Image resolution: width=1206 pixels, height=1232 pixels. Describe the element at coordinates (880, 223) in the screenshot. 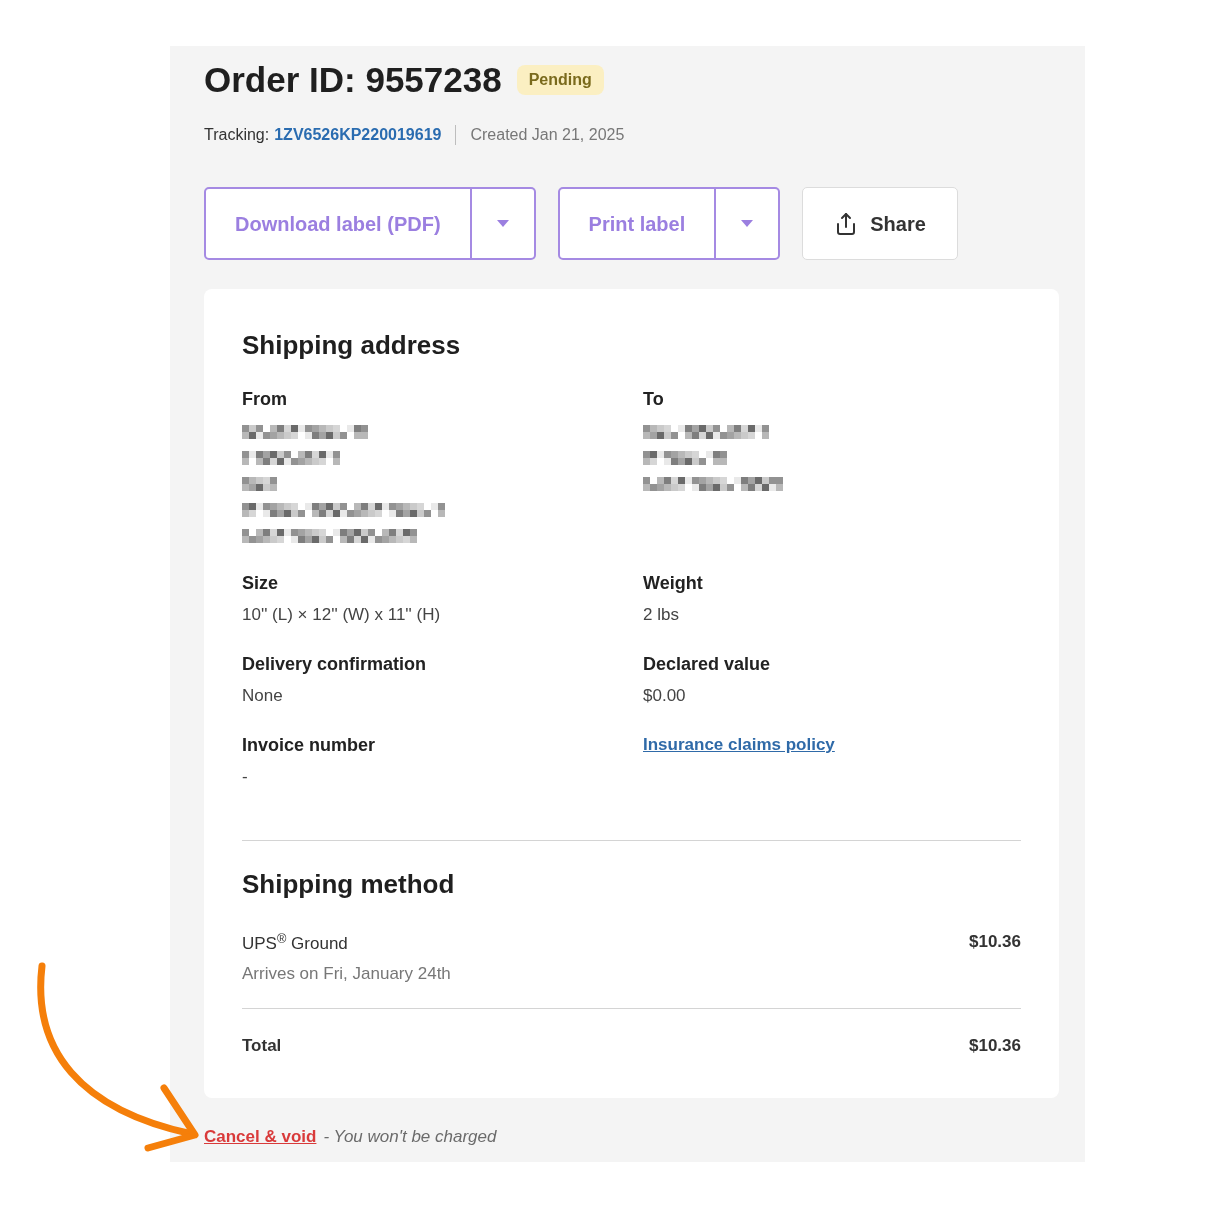

I see `share-button: Share` at that location.